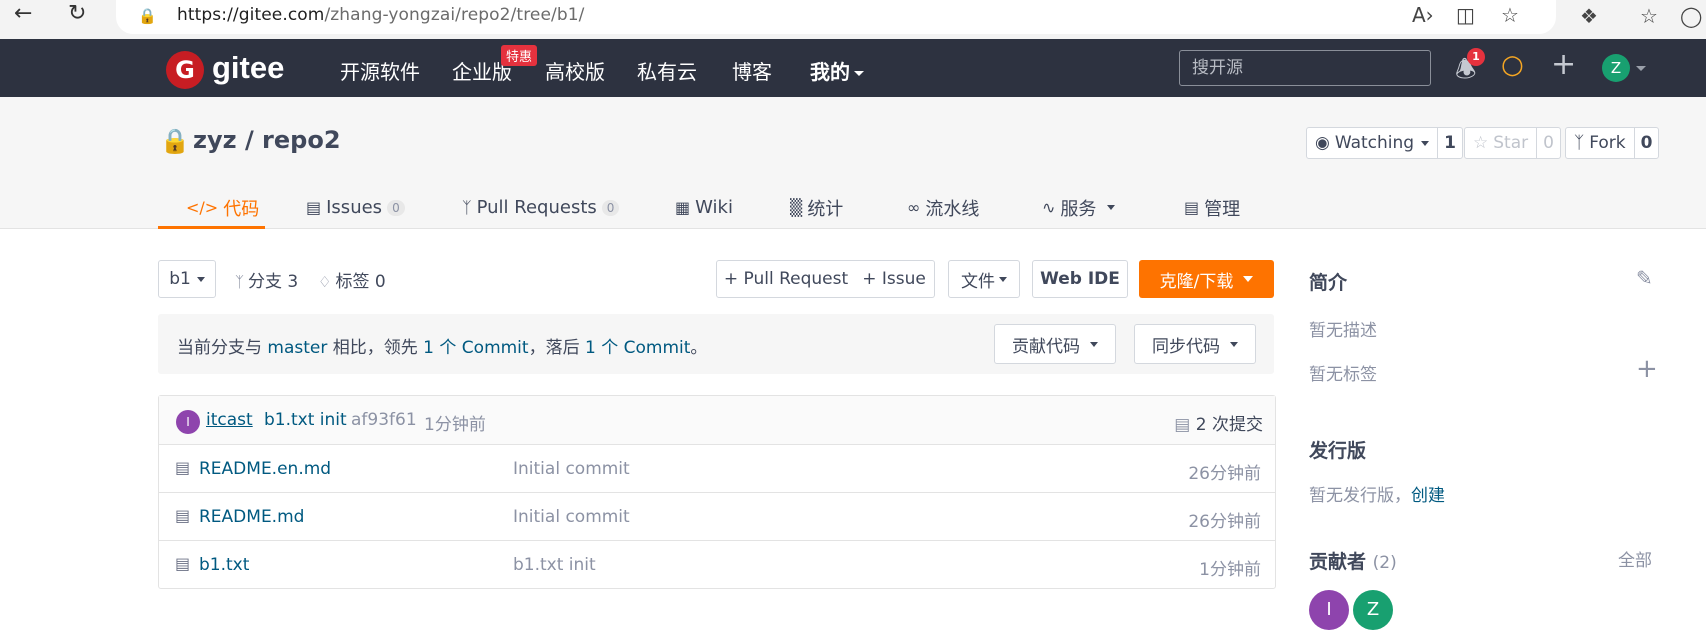  What do you see at coordinates (305, 420) in the screenshot?
I see `commit-message-link: b1.txt init` at bounding box center [305, 420].